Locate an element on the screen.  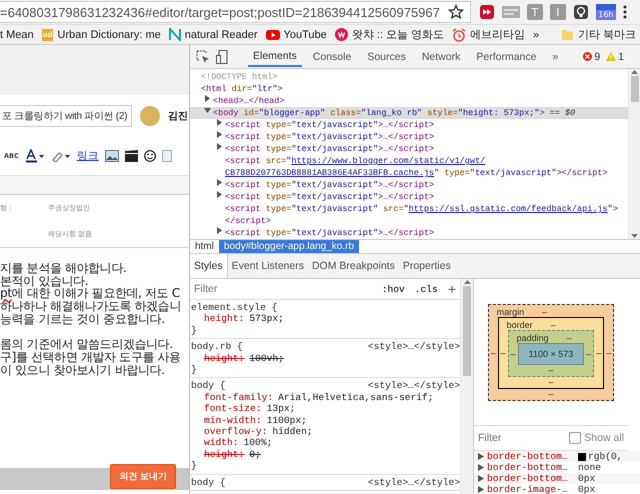
more-tabs-button: » is located at coordinates (555, 57).